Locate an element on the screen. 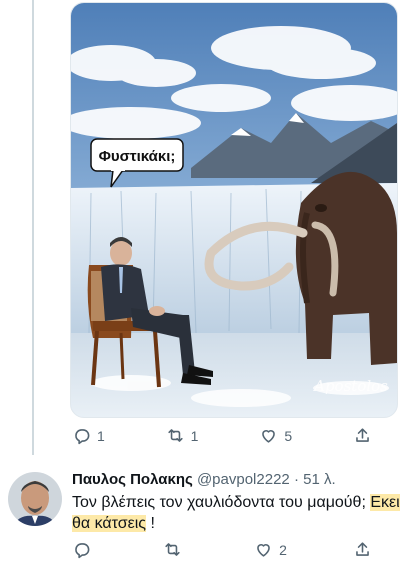 The image size is (412, 565). tweet-action-bar: 1 1 5 is located at coordinates (222, 435).